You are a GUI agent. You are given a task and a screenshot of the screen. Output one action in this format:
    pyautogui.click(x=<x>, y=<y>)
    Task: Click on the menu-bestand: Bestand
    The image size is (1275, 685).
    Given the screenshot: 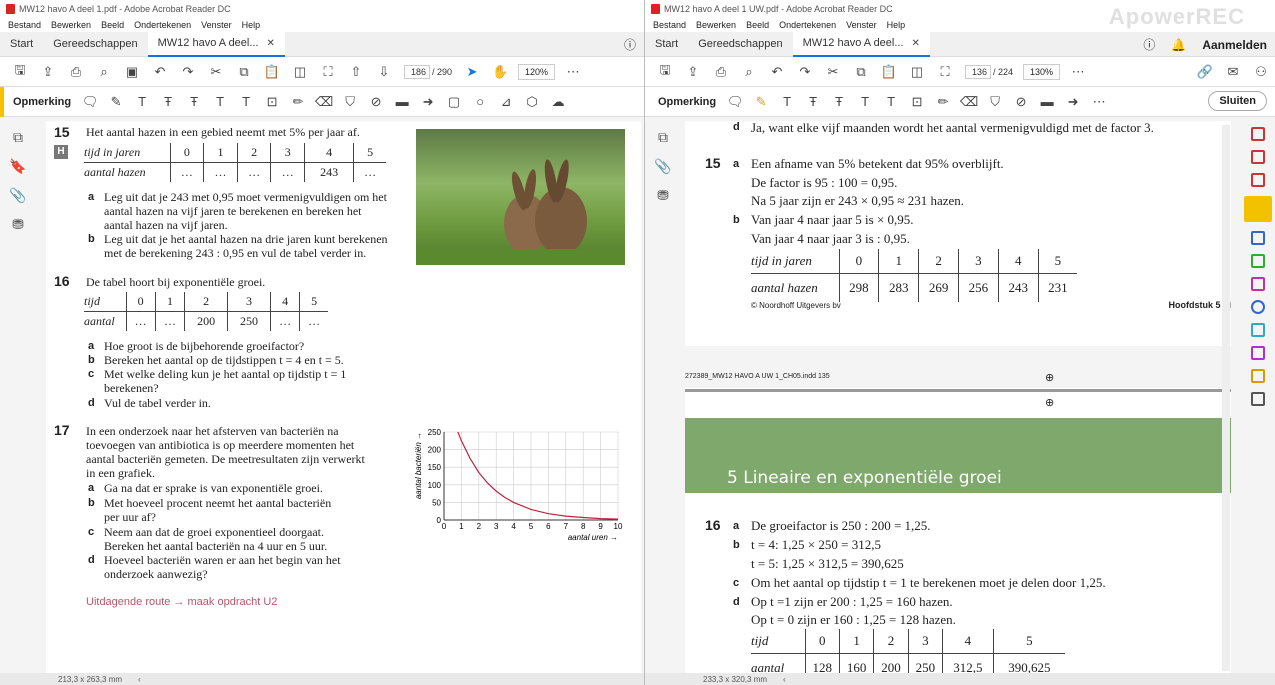 What is the action you would take?
    pyautogui.click(x=24, y=25)
    